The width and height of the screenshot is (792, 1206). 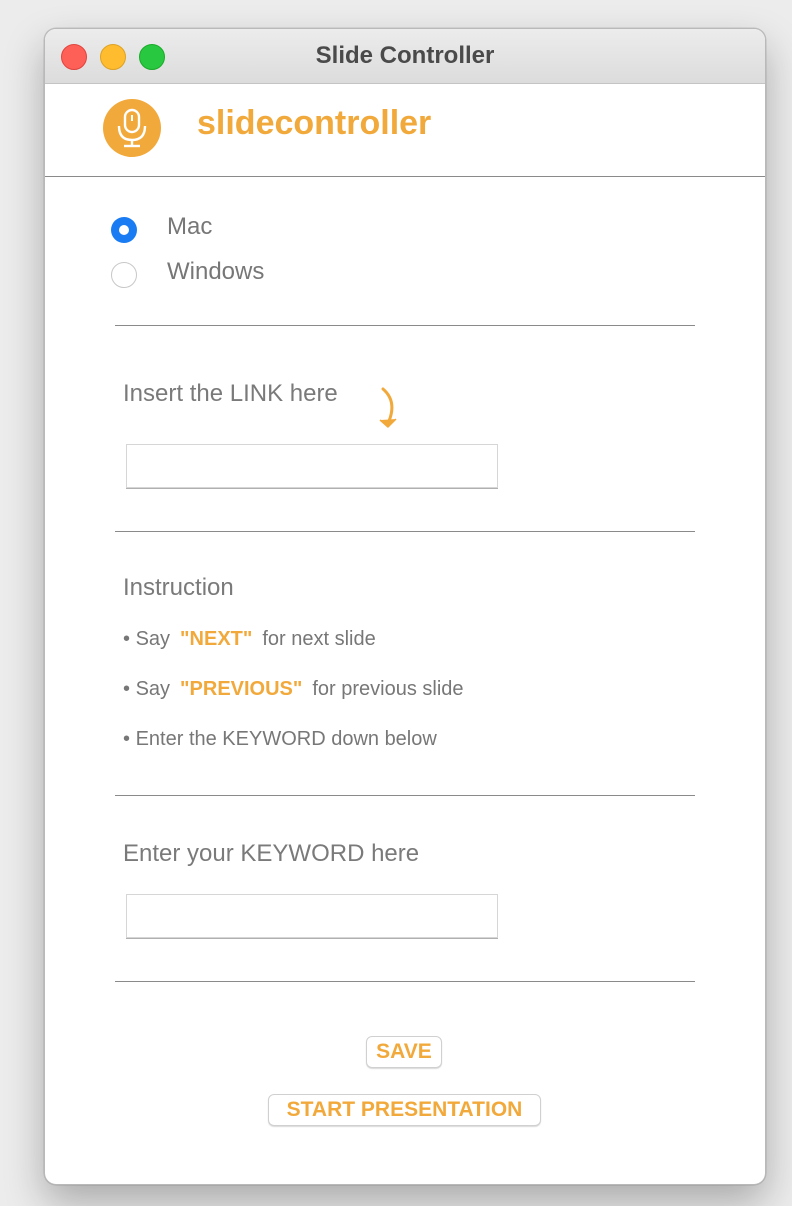 I want to click on radio-label-mac: Mac, so click(x=190, y=226).